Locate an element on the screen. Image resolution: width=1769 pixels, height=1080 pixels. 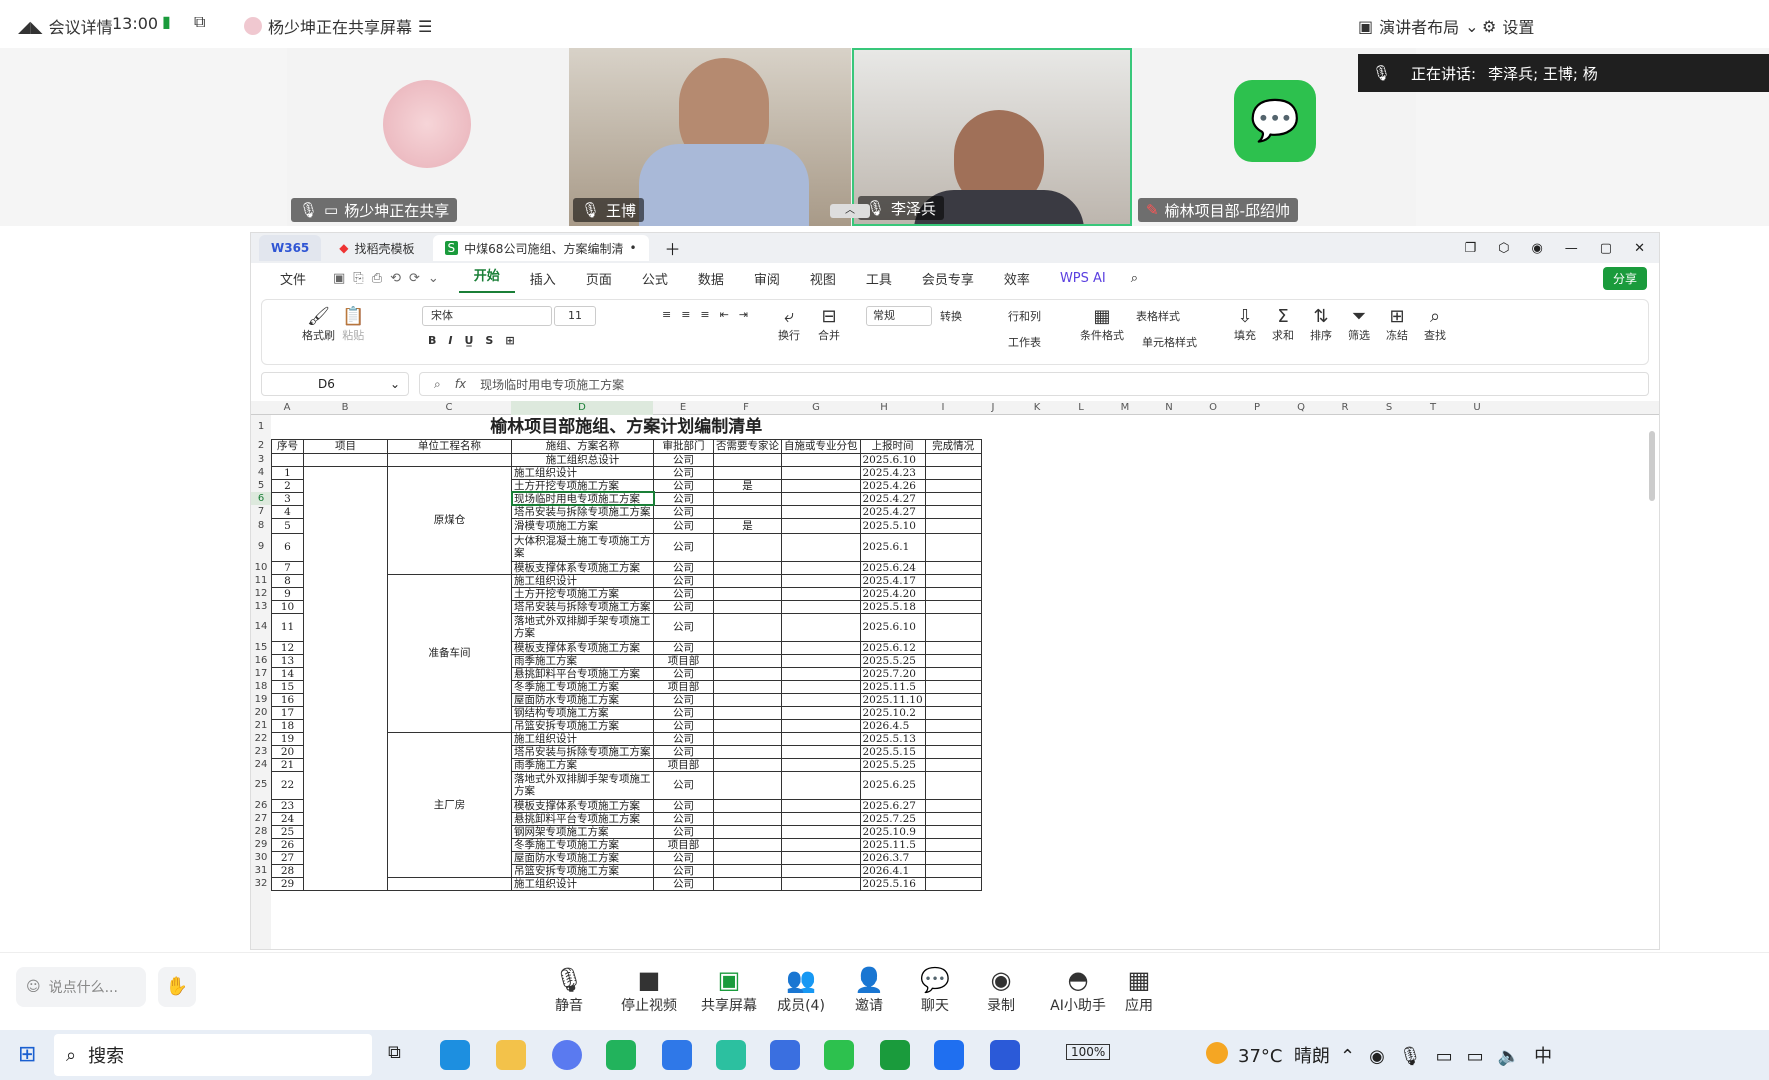
row-header: 25 is located at coordinates (261, 785).